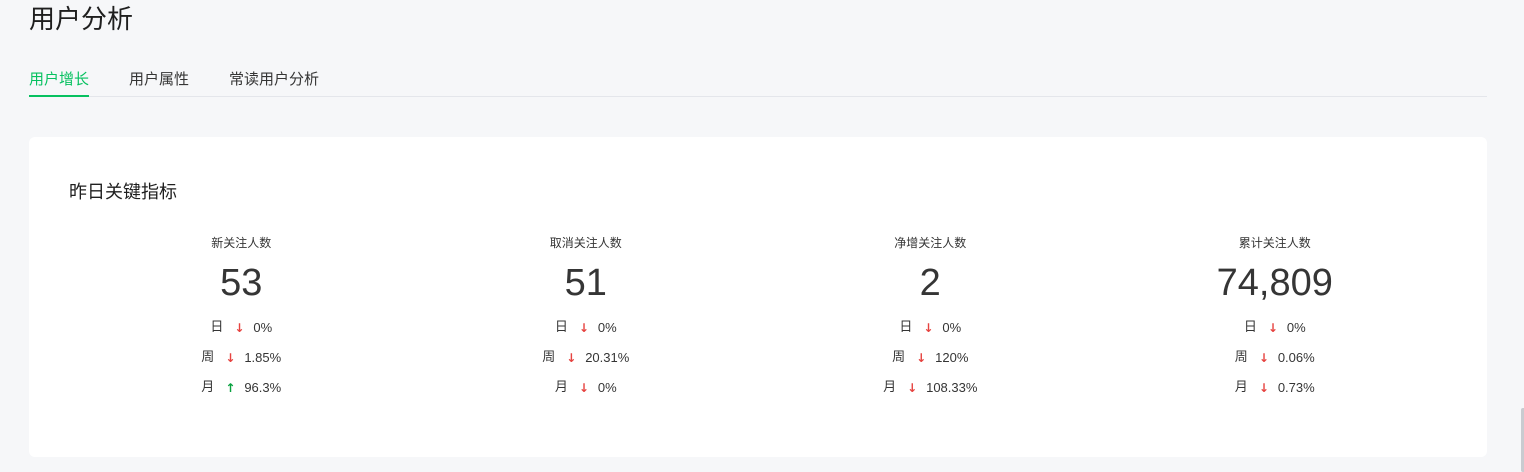 This screenshot has width=1524, height=472. I want to click on metric-changes: 日 ↓ 0% 周 ↓ 1.85% 月 ↑ 96.3%, so click(241, 358).